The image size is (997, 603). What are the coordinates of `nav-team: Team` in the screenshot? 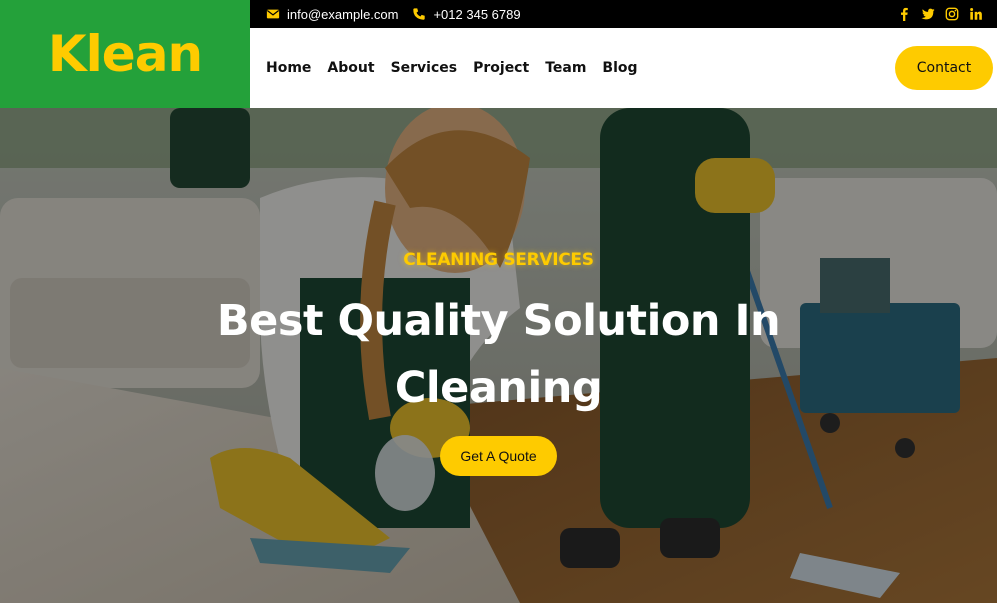 It's located at (565, 68).